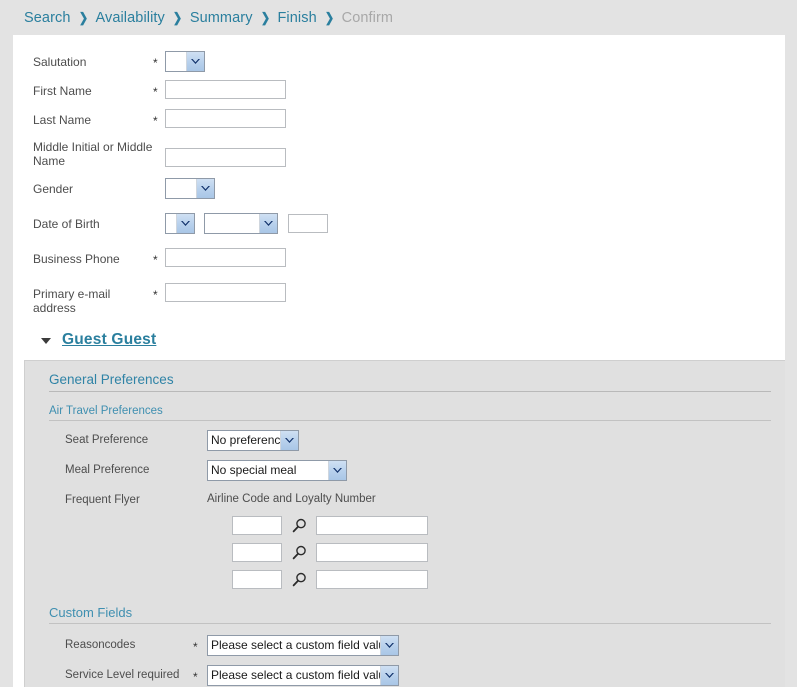 This screenshot has width=797, height=687. Describe the element at coordinates (159, 214) in the screenshot. I see `date-of-birth-required-marker` at that location.